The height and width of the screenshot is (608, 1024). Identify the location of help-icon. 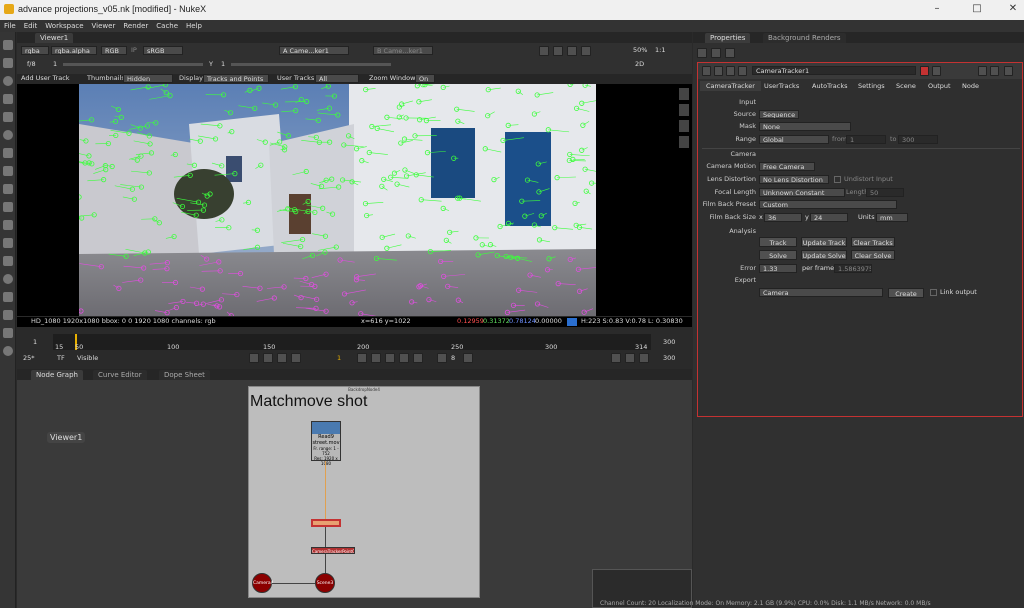
(982, 71).